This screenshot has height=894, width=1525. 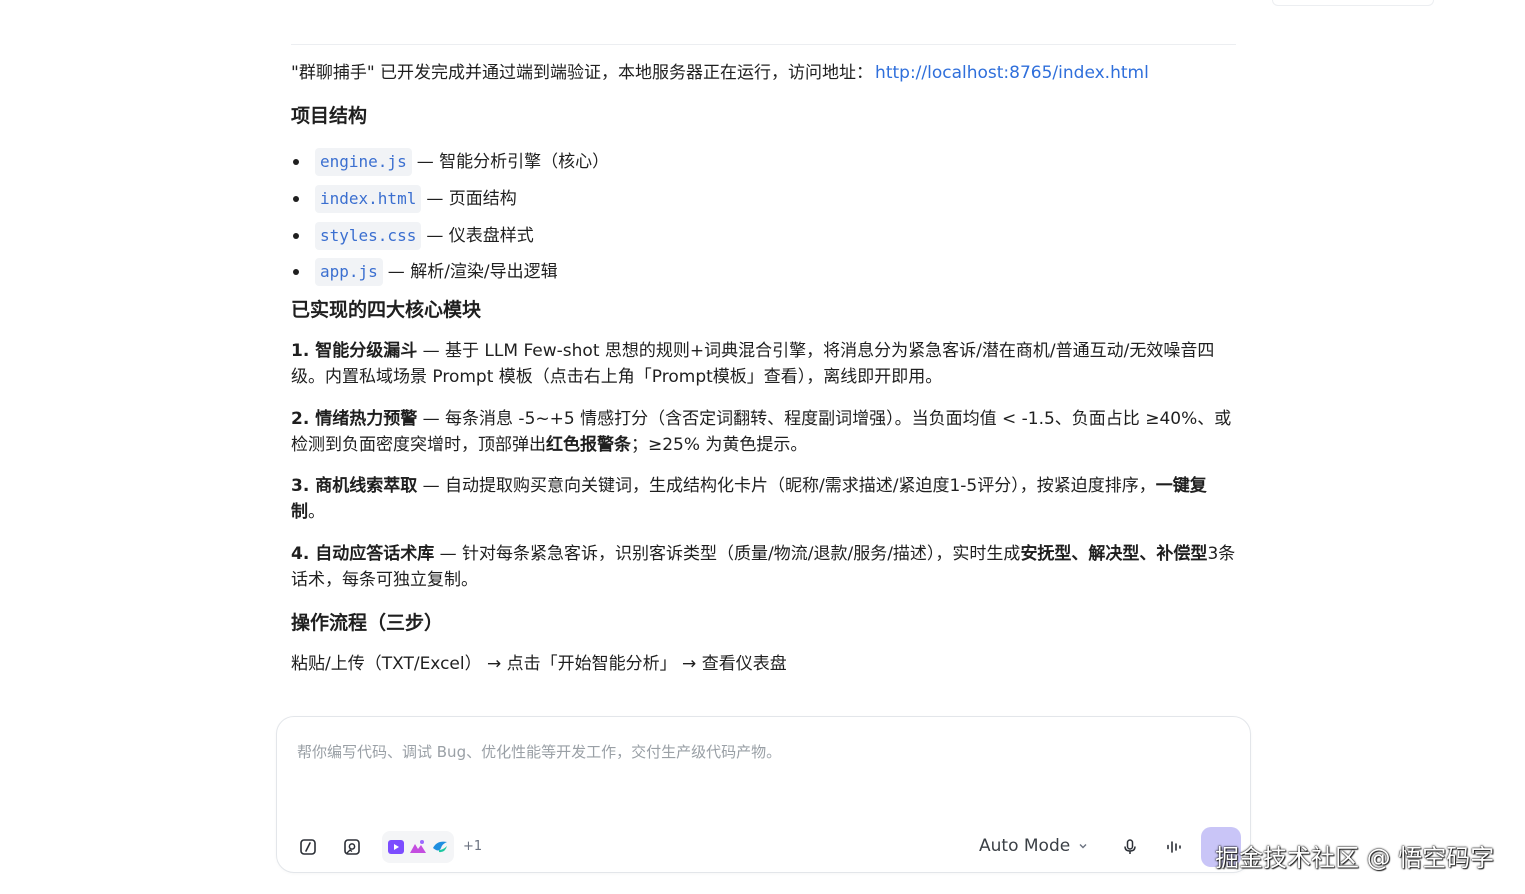 I want to click on file-desc: — 智能分析引擎（核心）, so click(x=513, y=162).